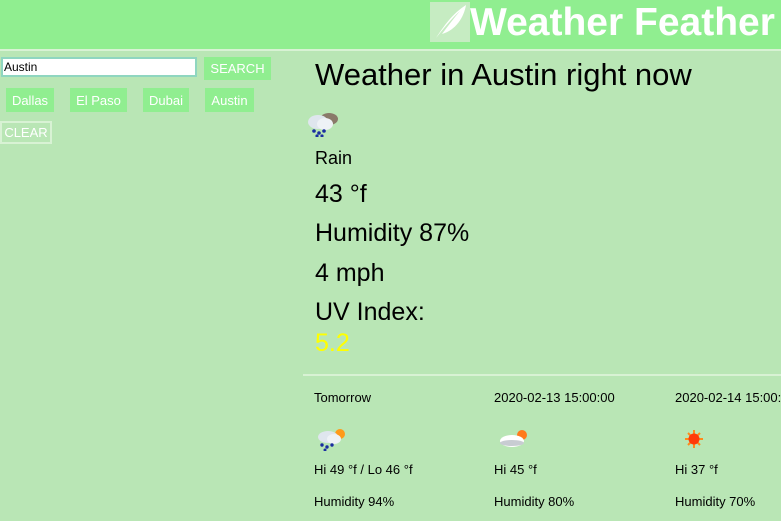 The image size is (781, 521). I want to click on search-button: SEARCH, so click(237, 68).